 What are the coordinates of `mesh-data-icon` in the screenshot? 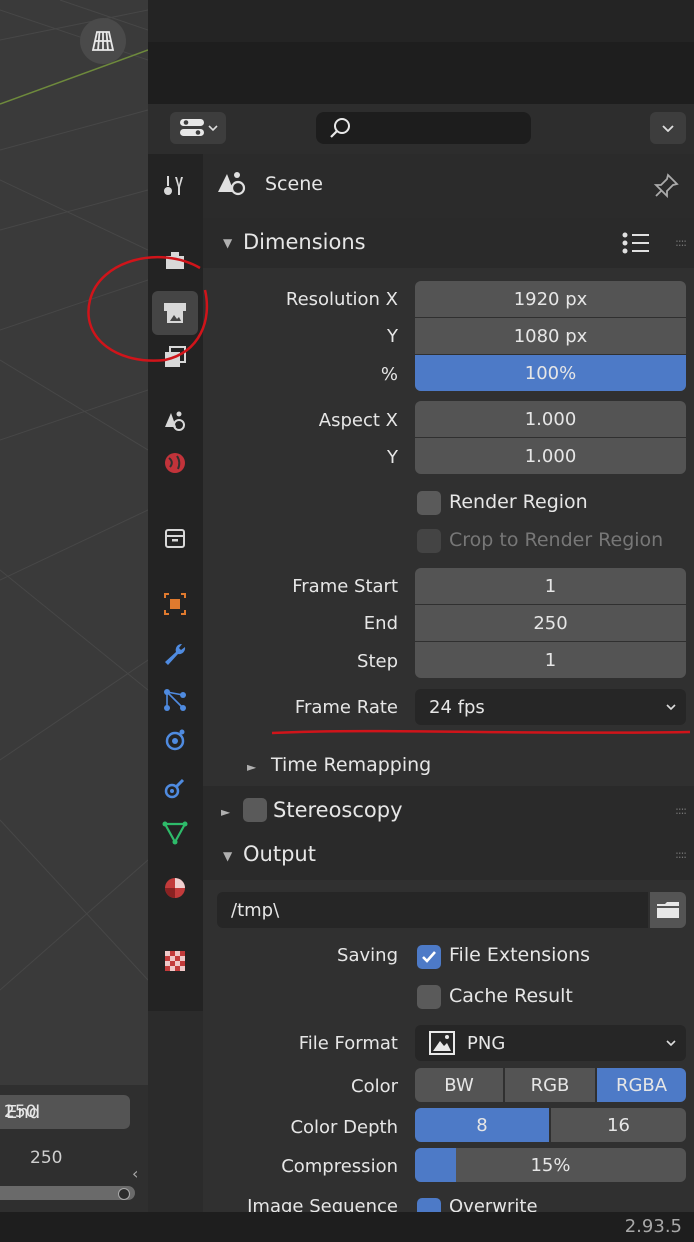 It's located at (175, 833).